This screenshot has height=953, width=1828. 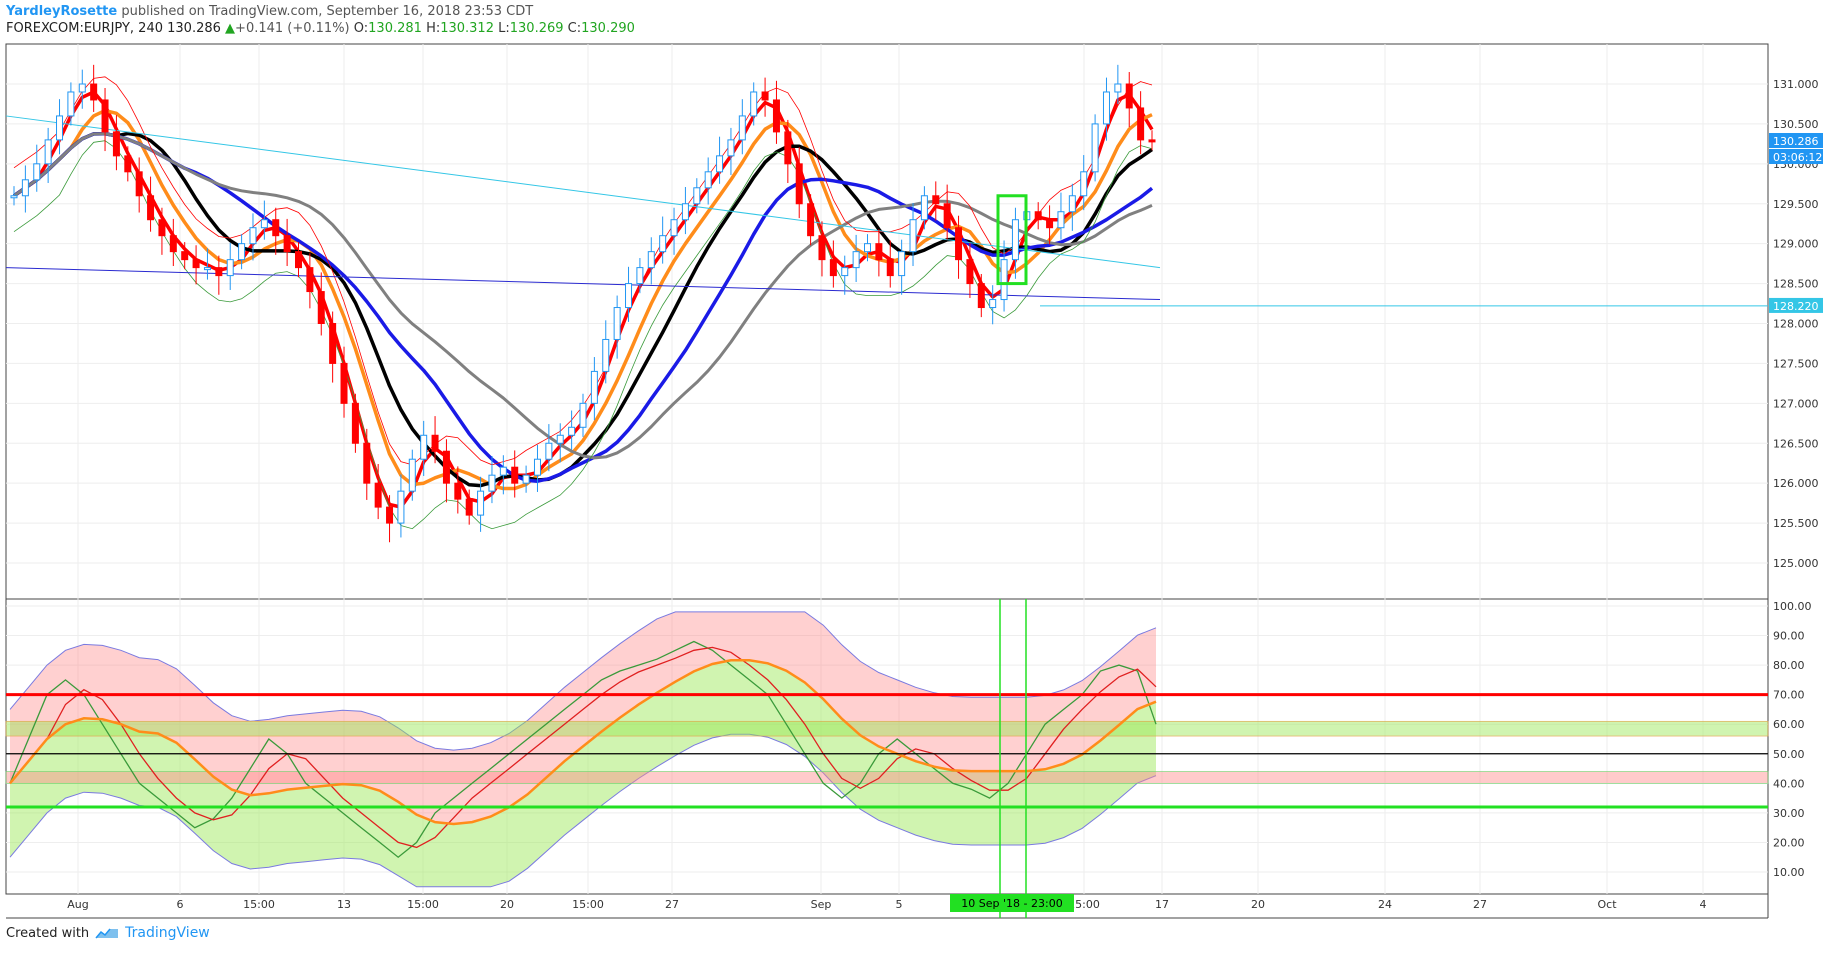 I want to click on lower-zone, so click(x=887, y=777).